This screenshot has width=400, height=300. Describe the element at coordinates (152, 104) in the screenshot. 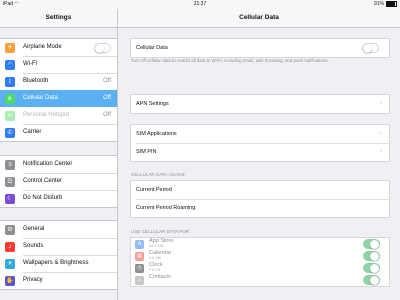

I see `apn-settings-label: APN Settings` at that location.